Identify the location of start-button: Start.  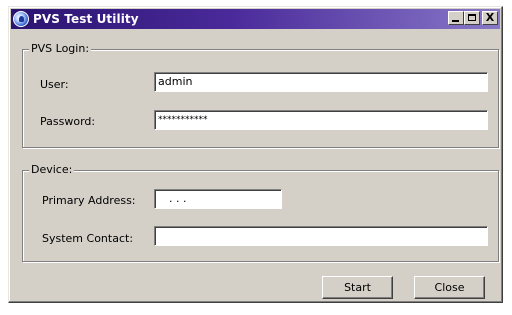
(357, 287).